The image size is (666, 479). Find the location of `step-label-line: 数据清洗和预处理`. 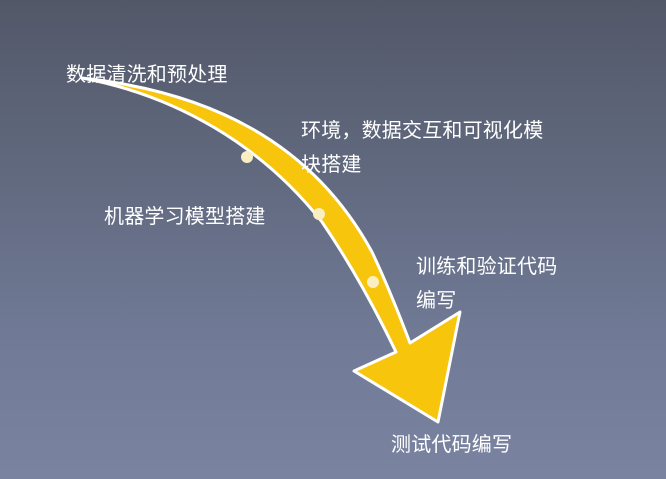

step-label-line: 数据清洗和预处理 is located at coordinates (147, 74).